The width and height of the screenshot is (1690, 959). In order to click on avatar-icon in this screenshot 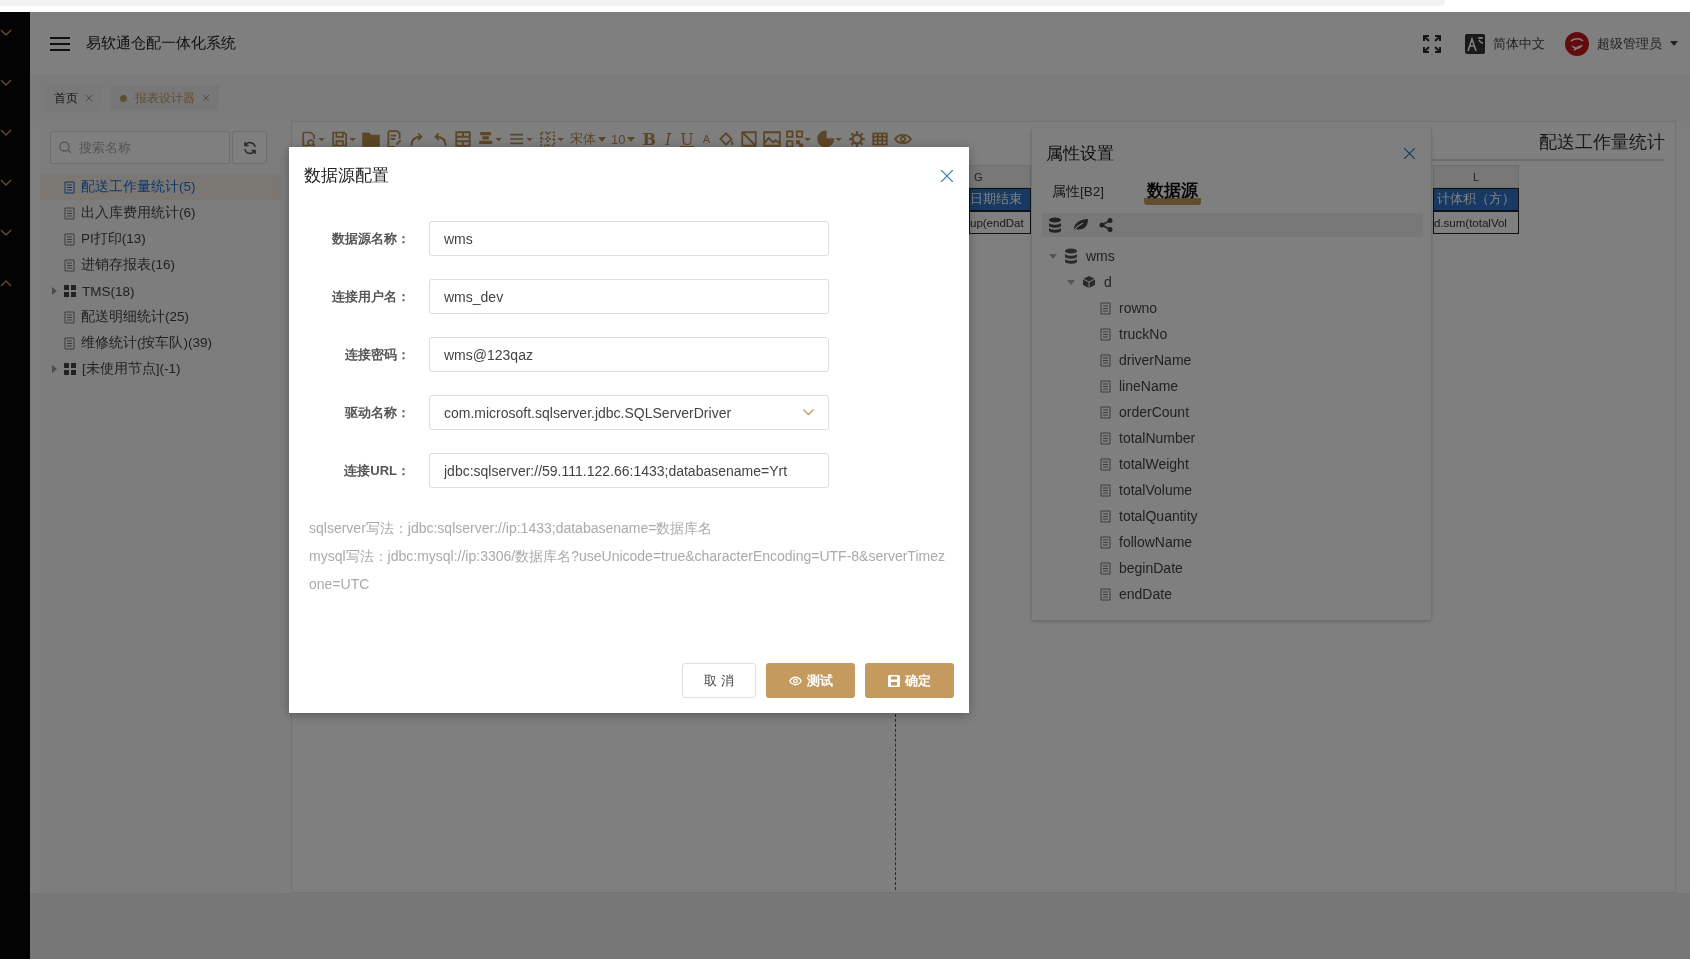, I will do `click(1577, 43)`.